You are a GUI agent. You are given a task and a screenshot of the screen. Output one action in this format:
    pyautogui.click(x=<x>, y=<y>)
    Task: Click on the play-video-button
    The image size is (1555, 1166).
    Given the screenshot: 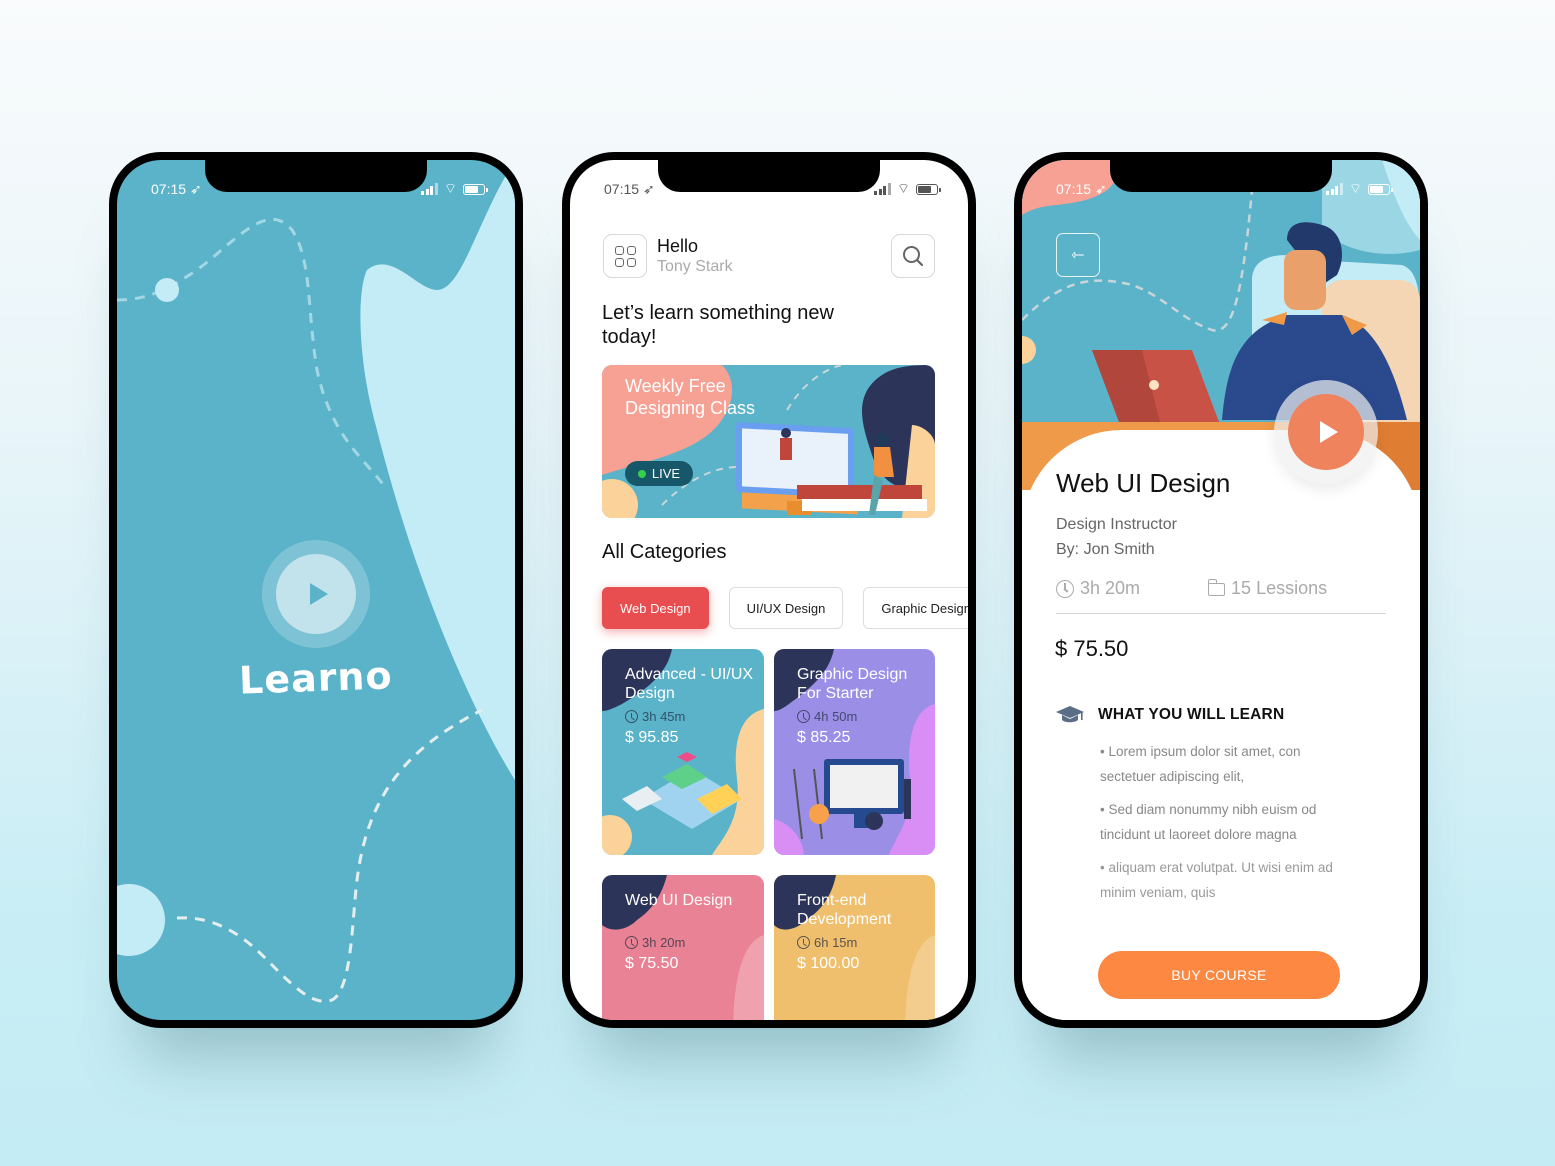 What is the action you would take?
    pyautogui.click(x=1326, y=432)
    